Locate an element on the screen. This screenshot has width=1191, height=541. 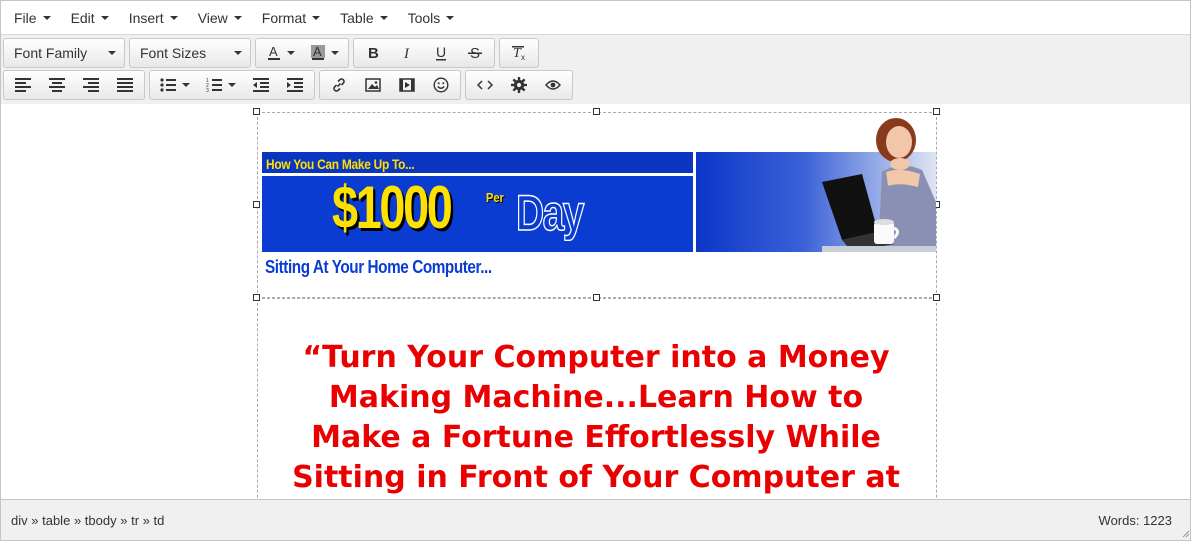
align-left-icon is located at coordinates (23, 85).